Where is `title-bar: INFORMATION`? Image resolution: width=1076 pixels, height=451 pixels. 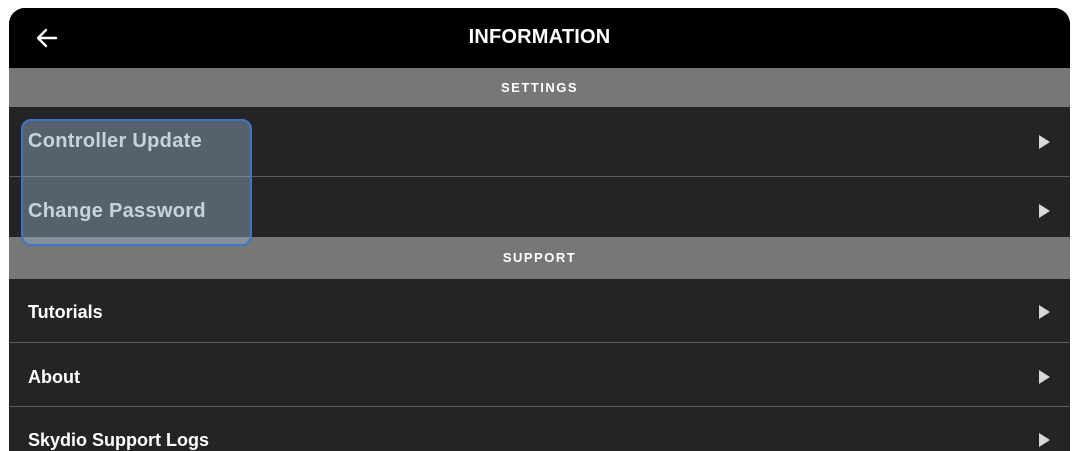
title-bar: INFORMATION is located at coordinates (539, 38).